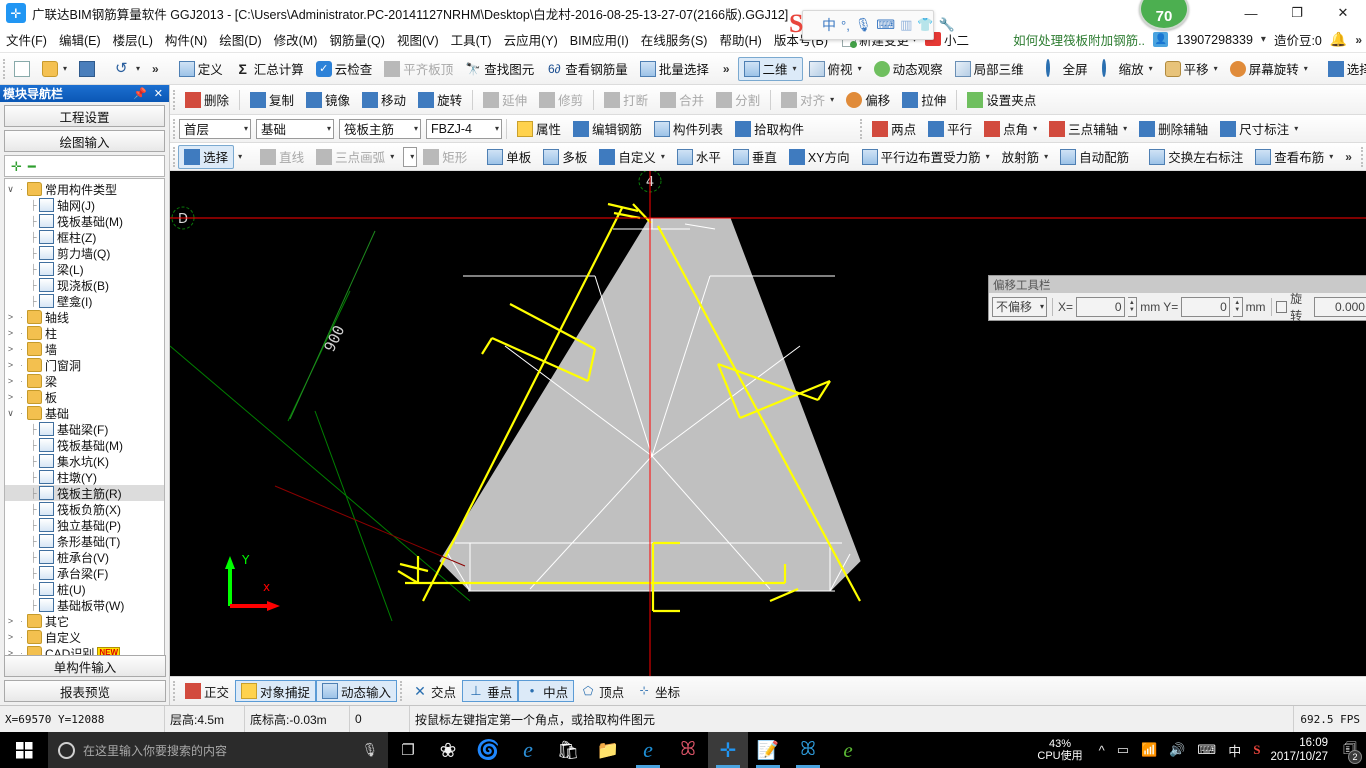 The width and height of the screenshot is (1366, 768). I want to click on single-component-input-button: 单构件输入, so click(85, 666).